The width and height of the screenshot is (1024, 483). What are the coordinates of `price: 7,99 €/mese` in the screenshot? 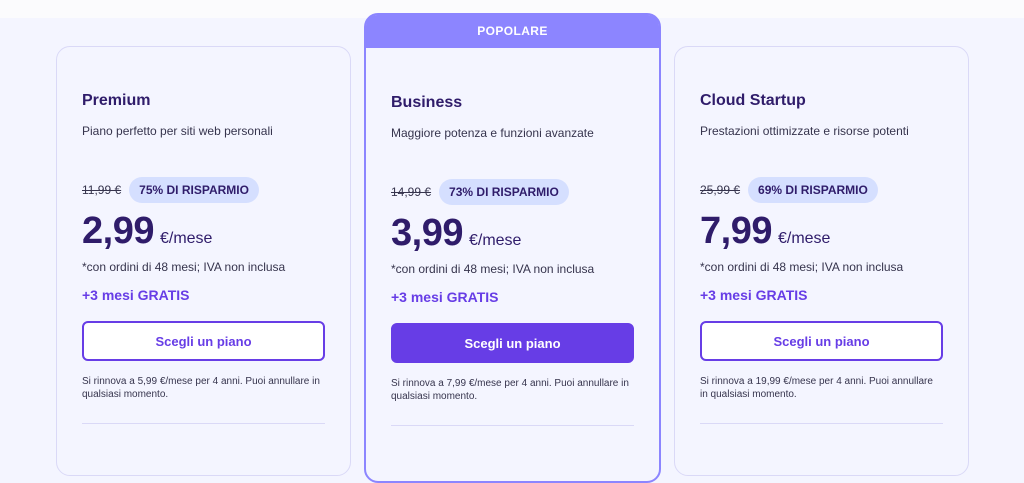 It's located at (821, 231).